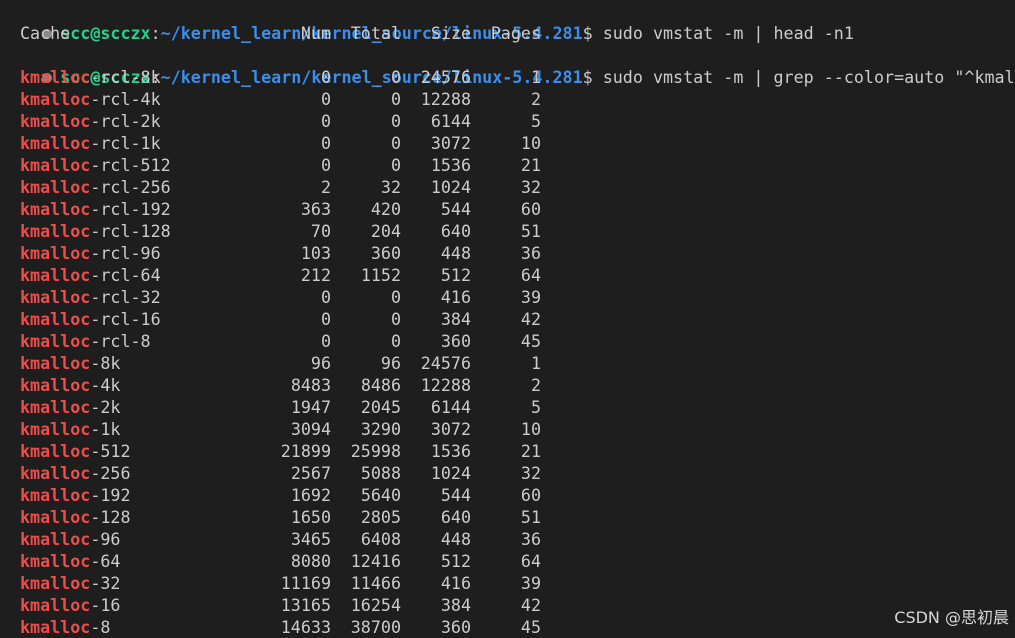 Image resolution: width=1015 pixels, height=638 pixels. What do you see at coordinates (455, 583) in the screenshot?
I see `cell-size: 416` at bounding box center [455, 583].